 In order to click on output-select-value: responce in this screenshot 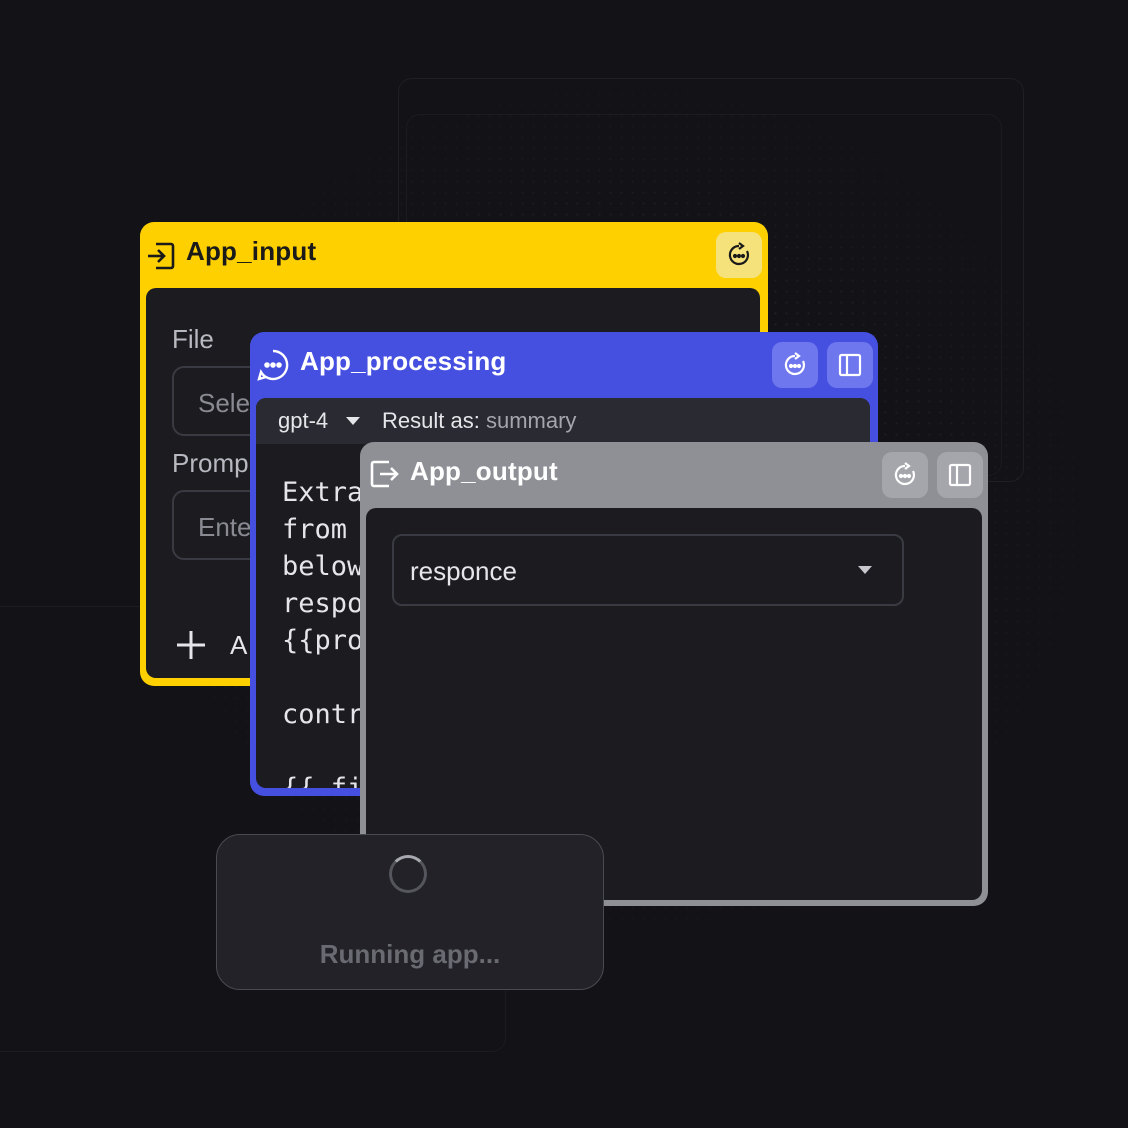, I will do `click(463, 571)`.